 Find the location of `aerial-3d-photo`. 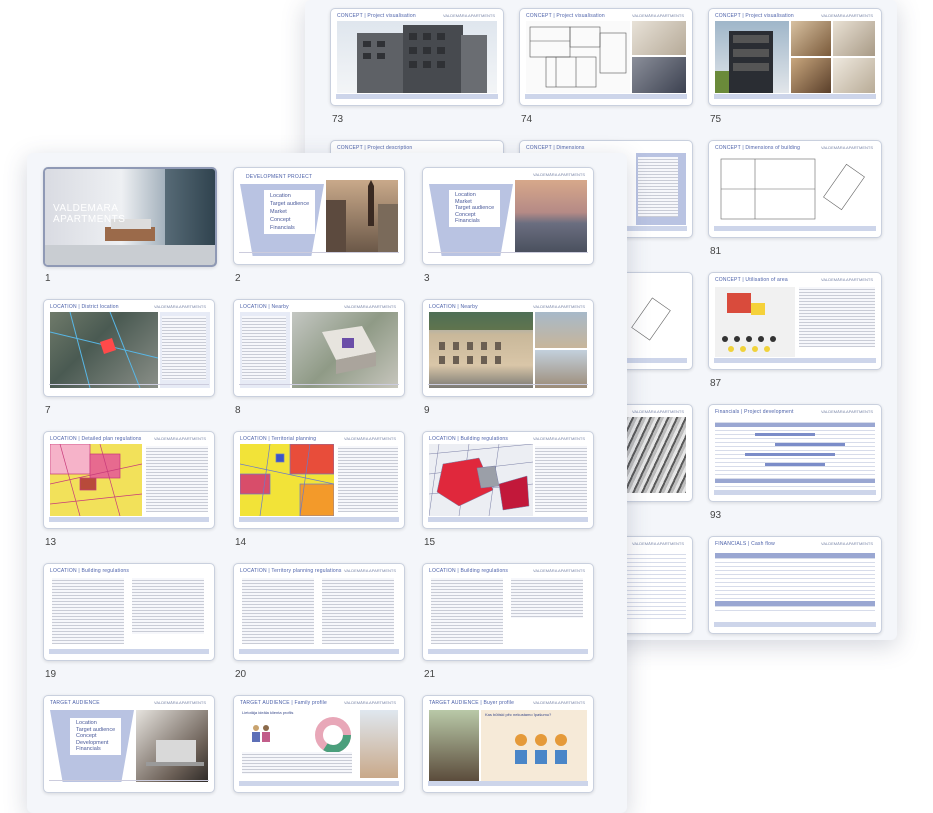

aerial-3d-photo is located at coordinates (345, 350).